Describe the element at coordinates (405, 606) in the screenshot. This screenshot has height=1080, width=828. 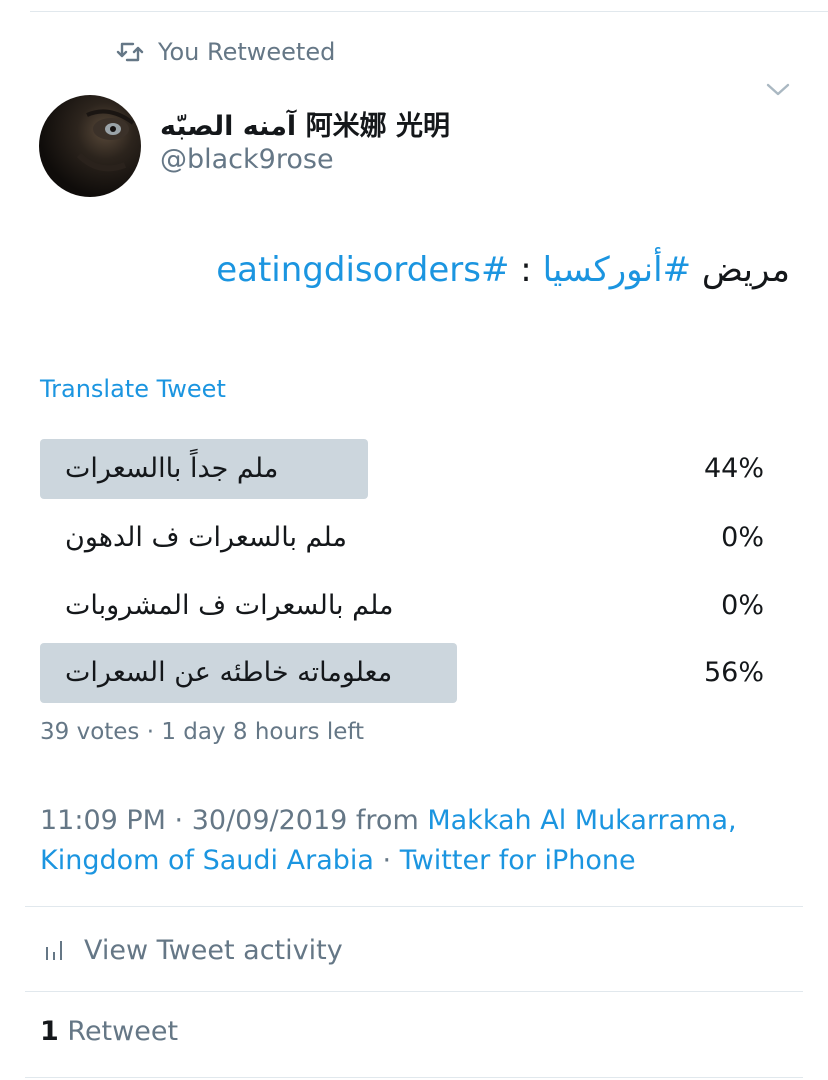
I see `poll-option: ملم بالسعرات ف المشروبات 0%` at that location.